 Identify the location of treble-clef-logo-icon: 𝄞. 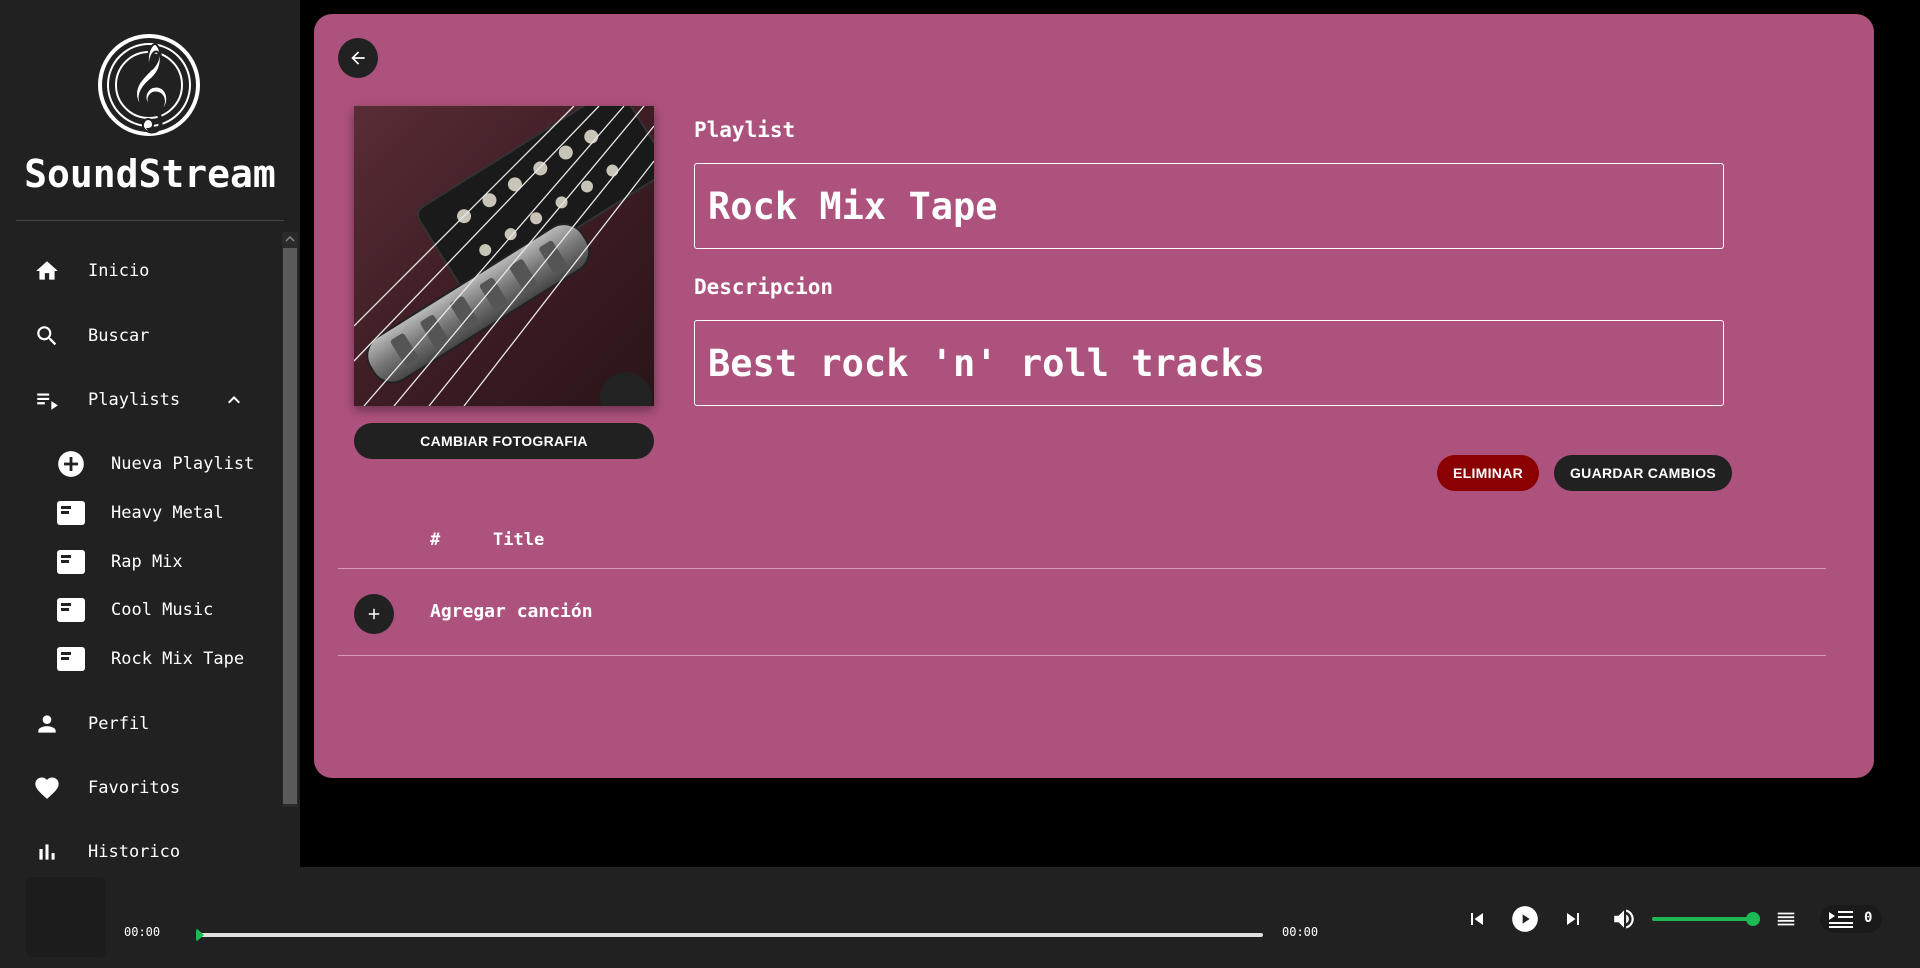
(149, 85).